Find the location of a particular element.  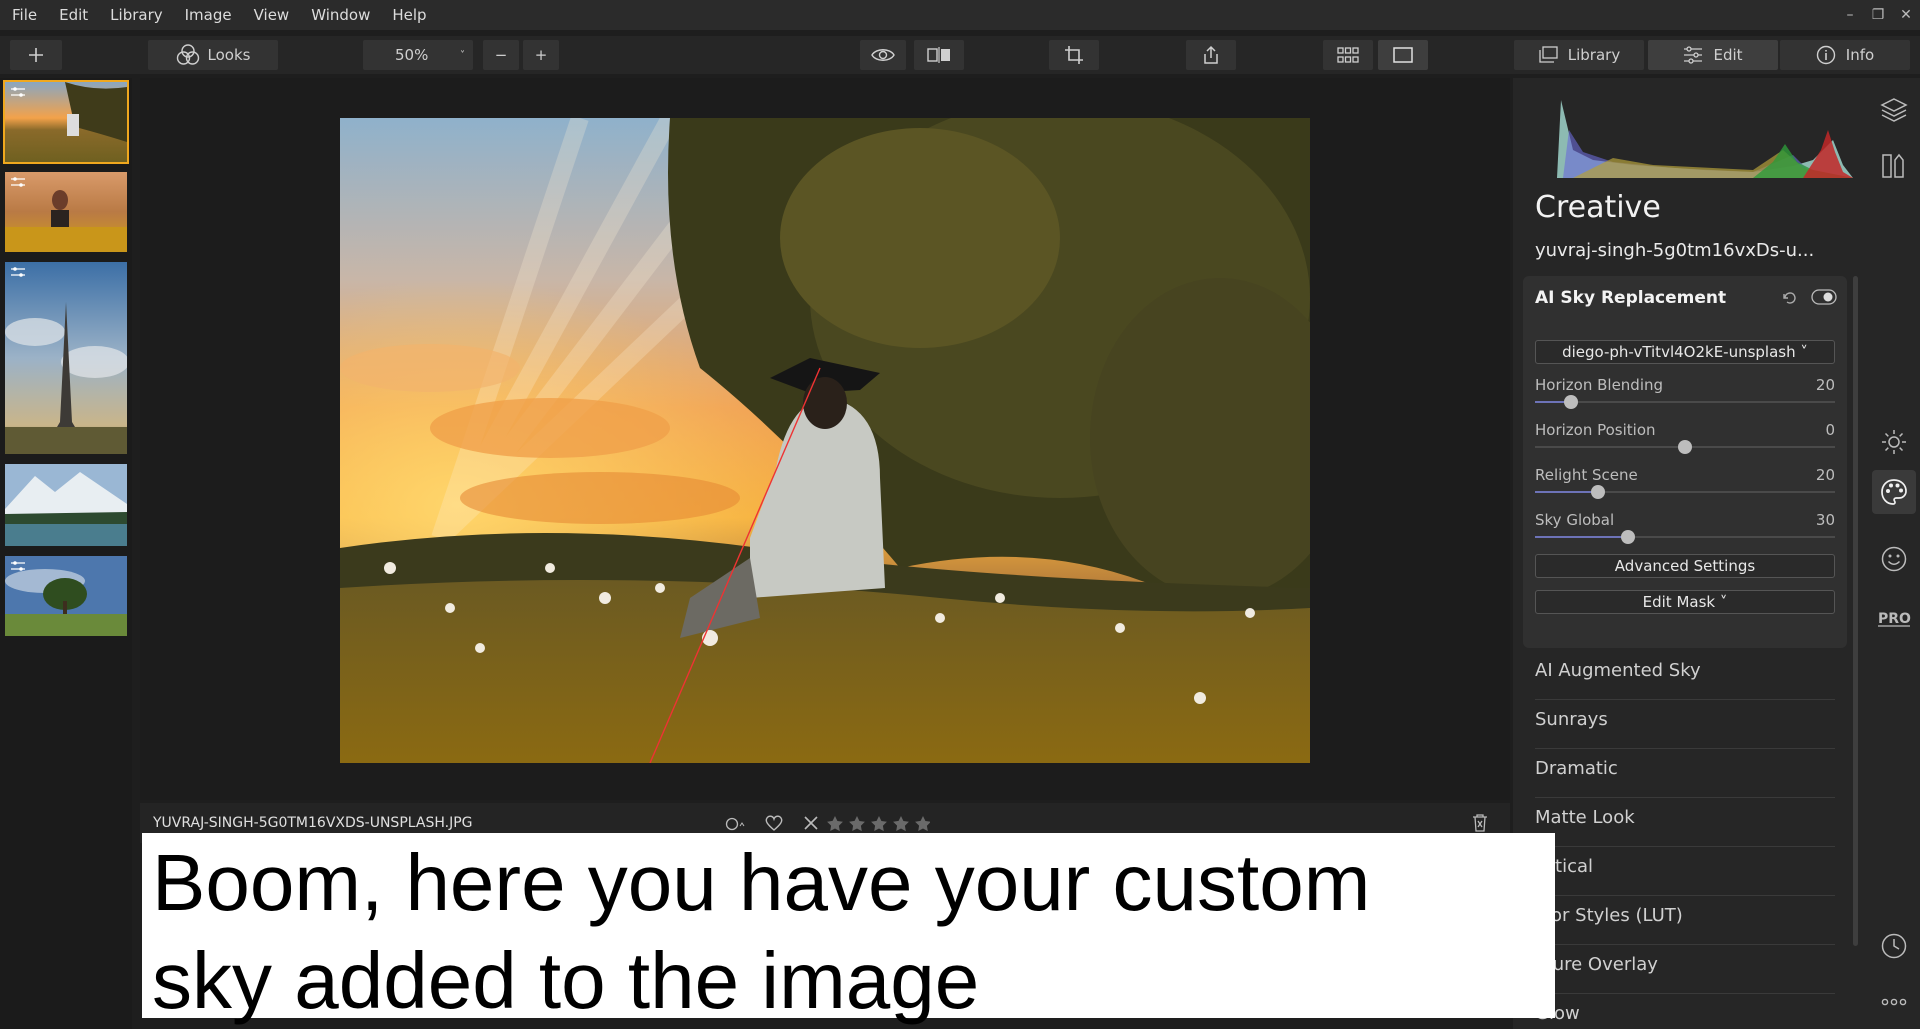

reject-icon is located at coordinates (811, 823).